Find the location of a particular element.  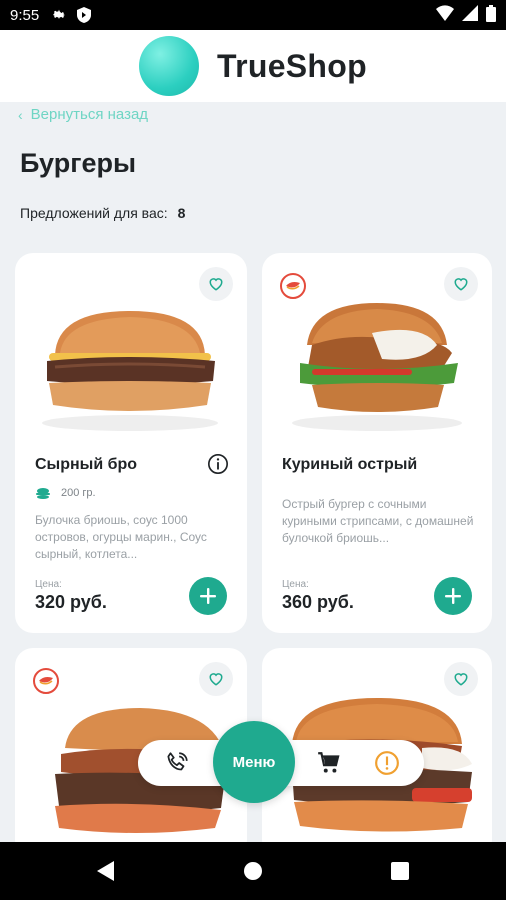

product-price: 320 руб. is located at coordinates (71, 602).